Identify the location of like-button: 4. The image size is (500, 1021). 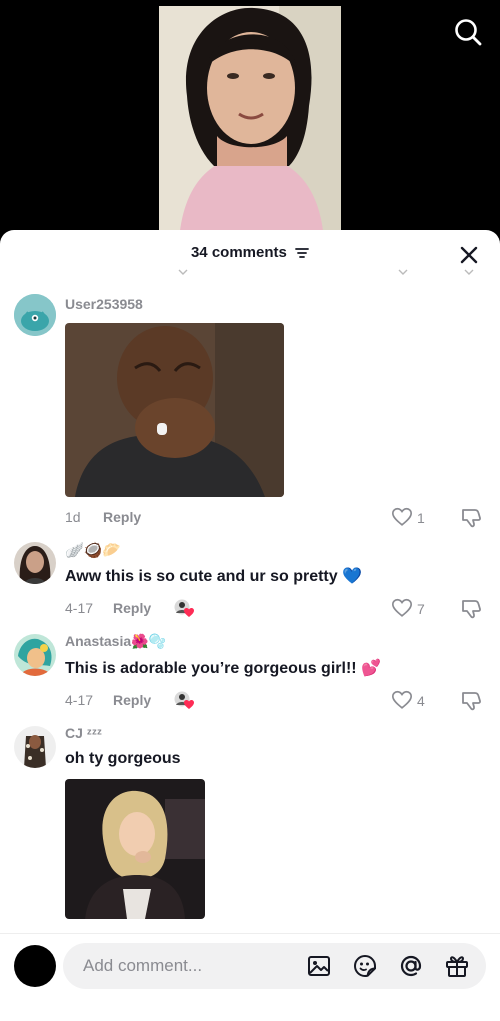
(411, 701).